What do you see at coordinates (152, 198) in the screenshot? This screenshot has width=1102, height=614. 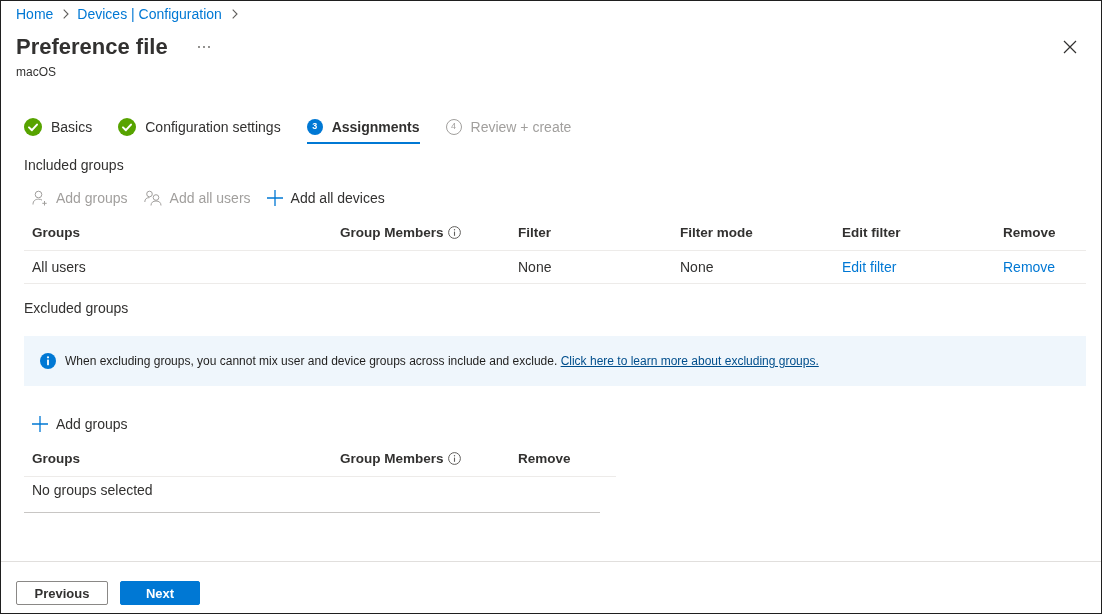 I see `people-icon` at bounding box center [152, 198].